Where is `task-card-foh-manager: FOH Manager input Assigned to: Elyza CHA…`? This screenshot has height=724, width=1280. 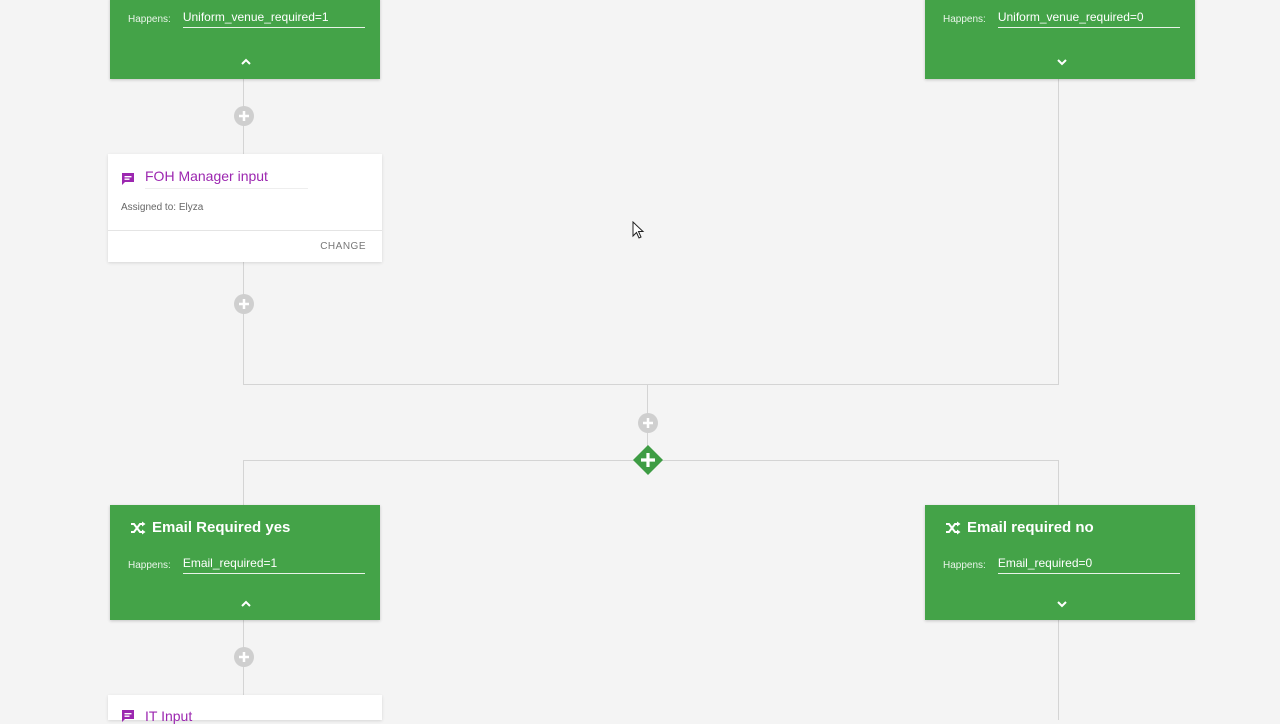 task-card-foh-manager: FOH Manager input Assigned to: Elyza CHA… is located at coordinates (245, 208).